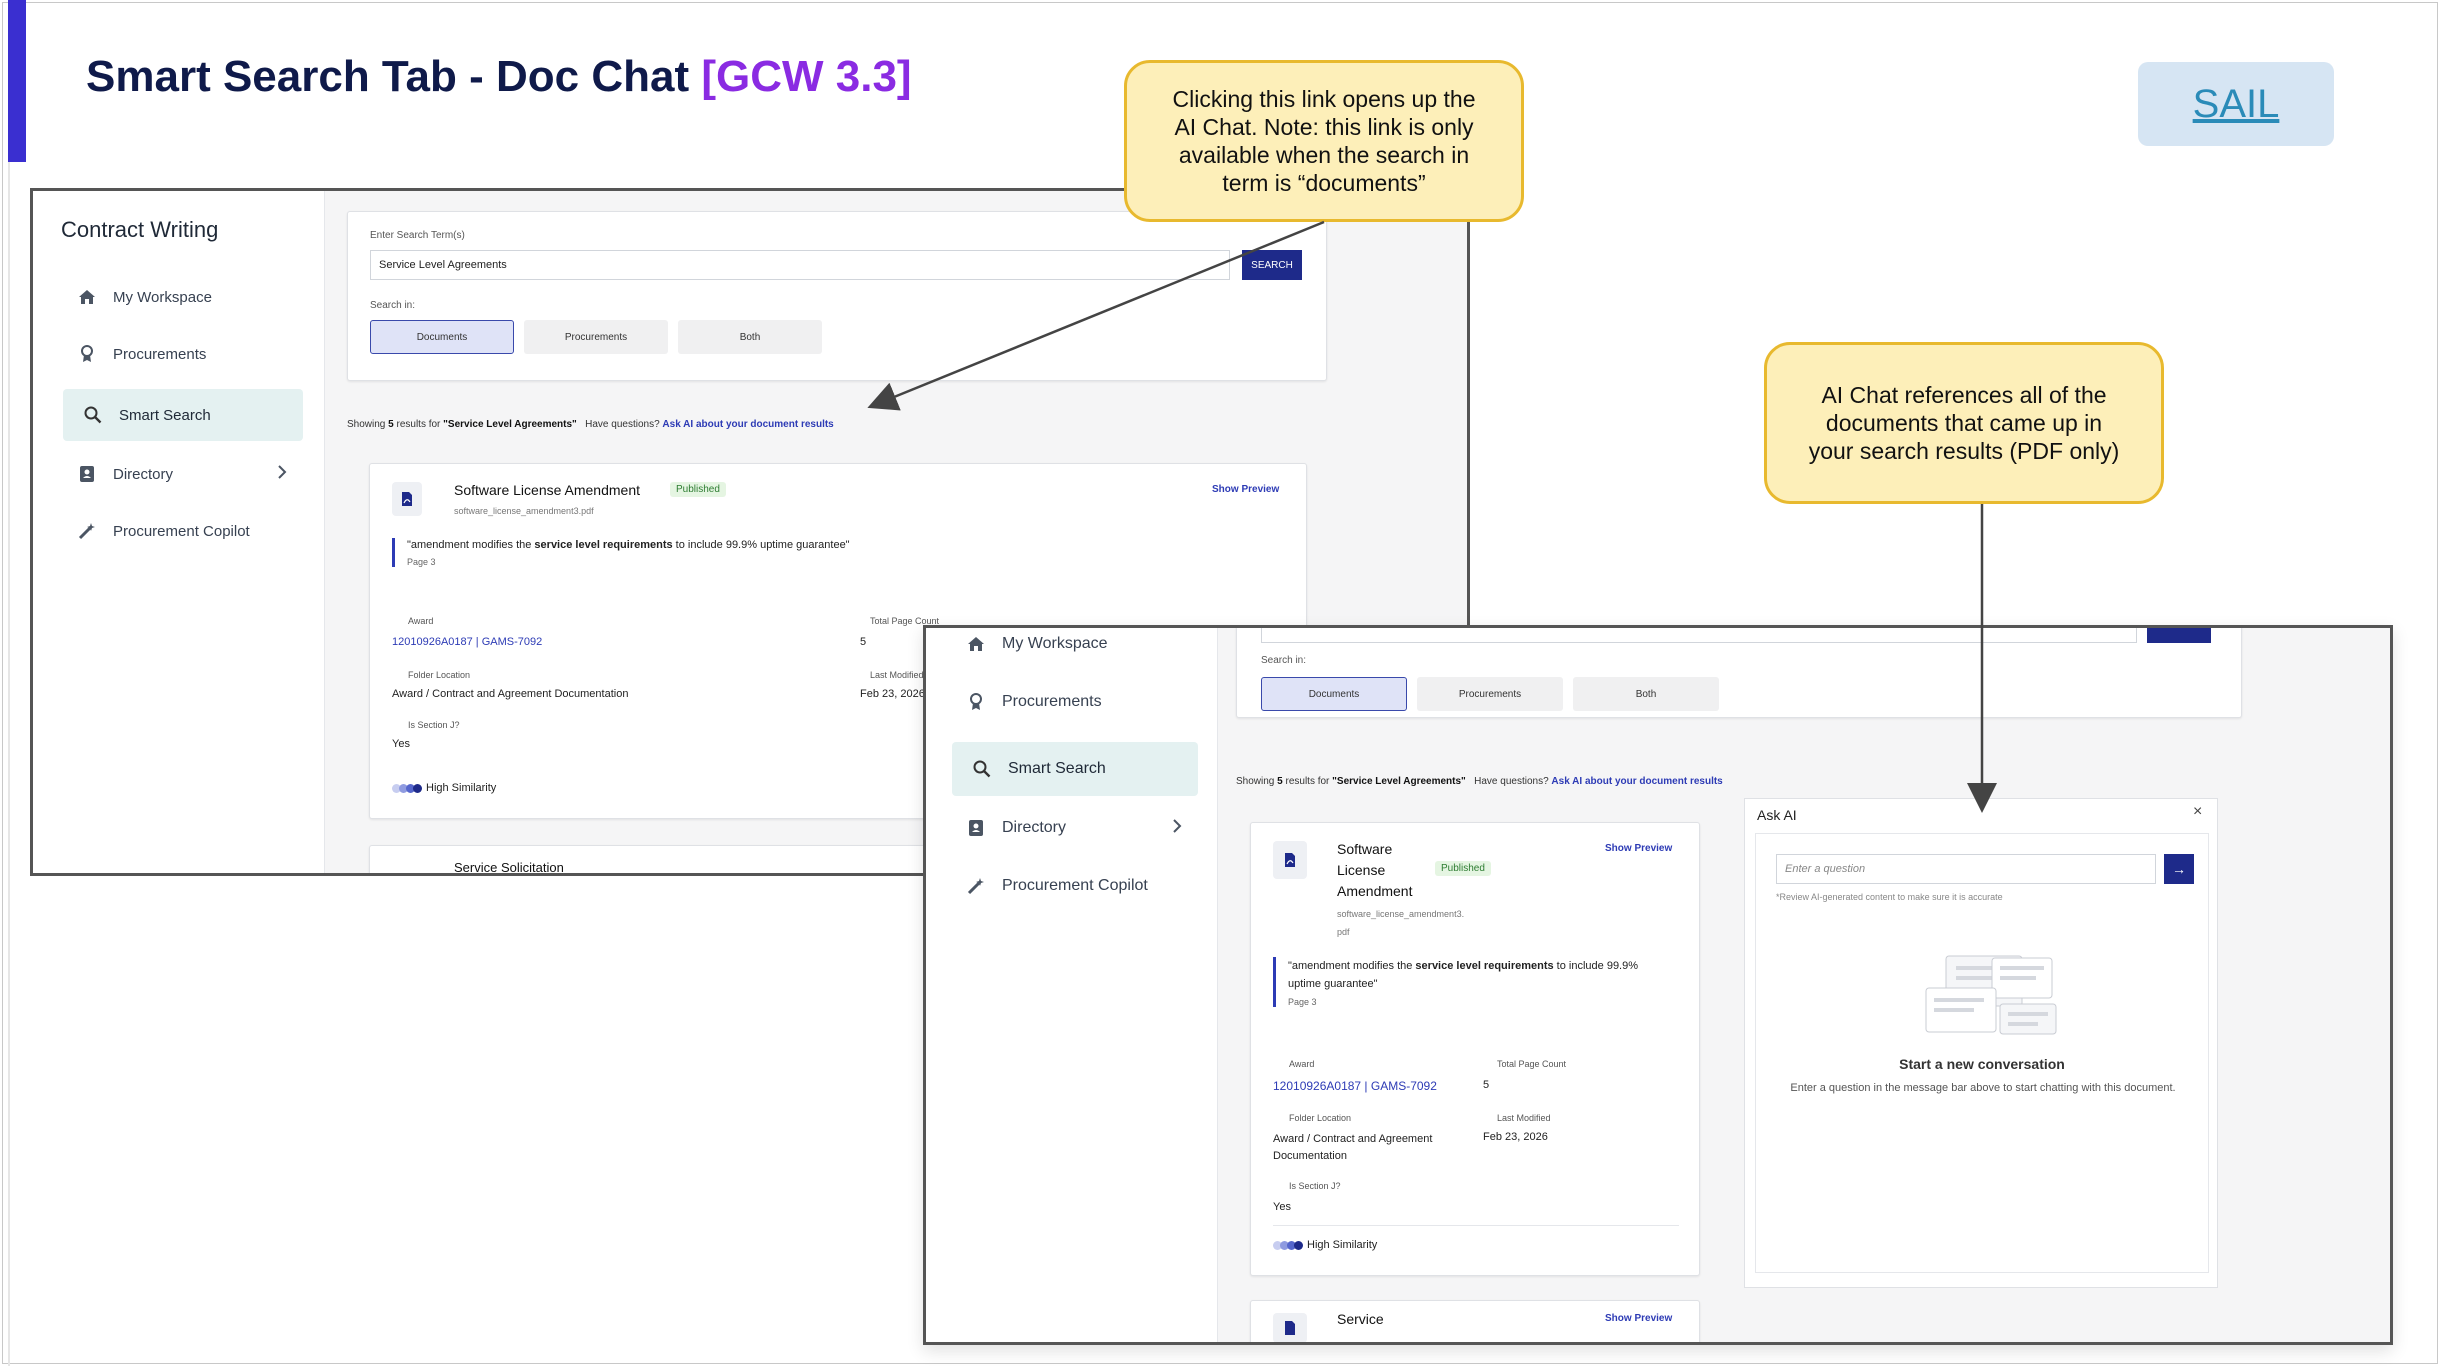 Image resolution: width=2440 pixels, height=1366 pixels. I want to click on result-title-partial: Service Solicitation, so click(509, 867).